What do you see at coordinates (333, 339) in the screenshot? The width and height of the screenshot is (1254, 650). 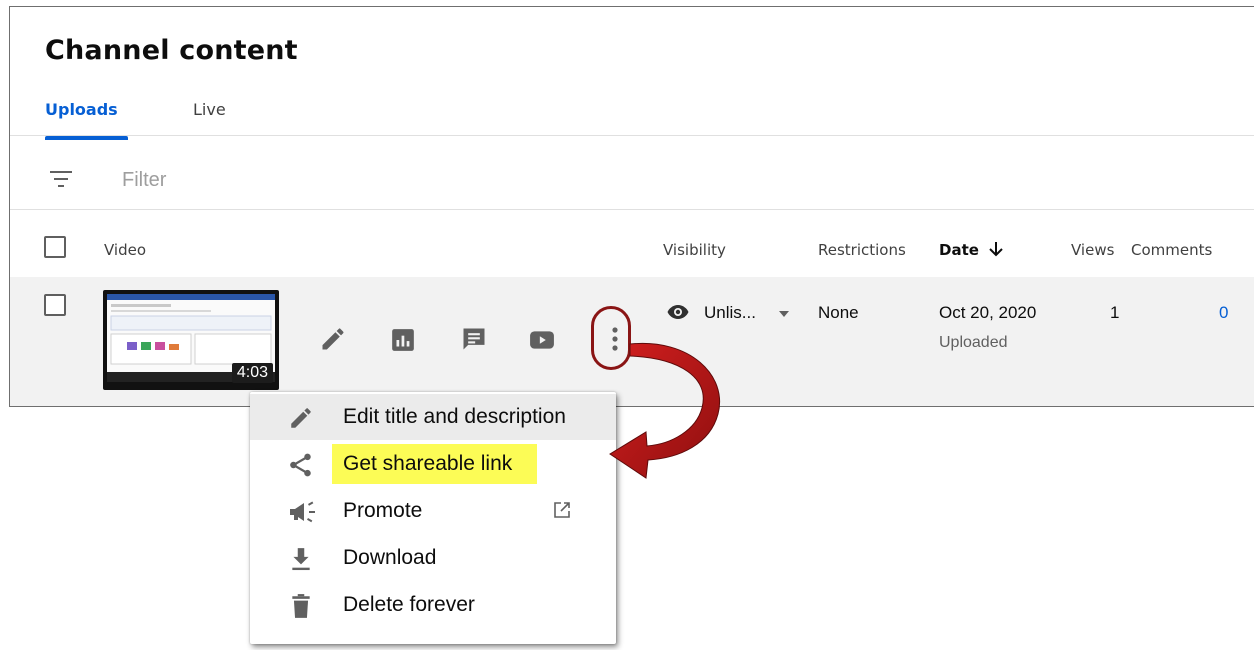 I see `edit-icon` at bounding box center [333, 339].